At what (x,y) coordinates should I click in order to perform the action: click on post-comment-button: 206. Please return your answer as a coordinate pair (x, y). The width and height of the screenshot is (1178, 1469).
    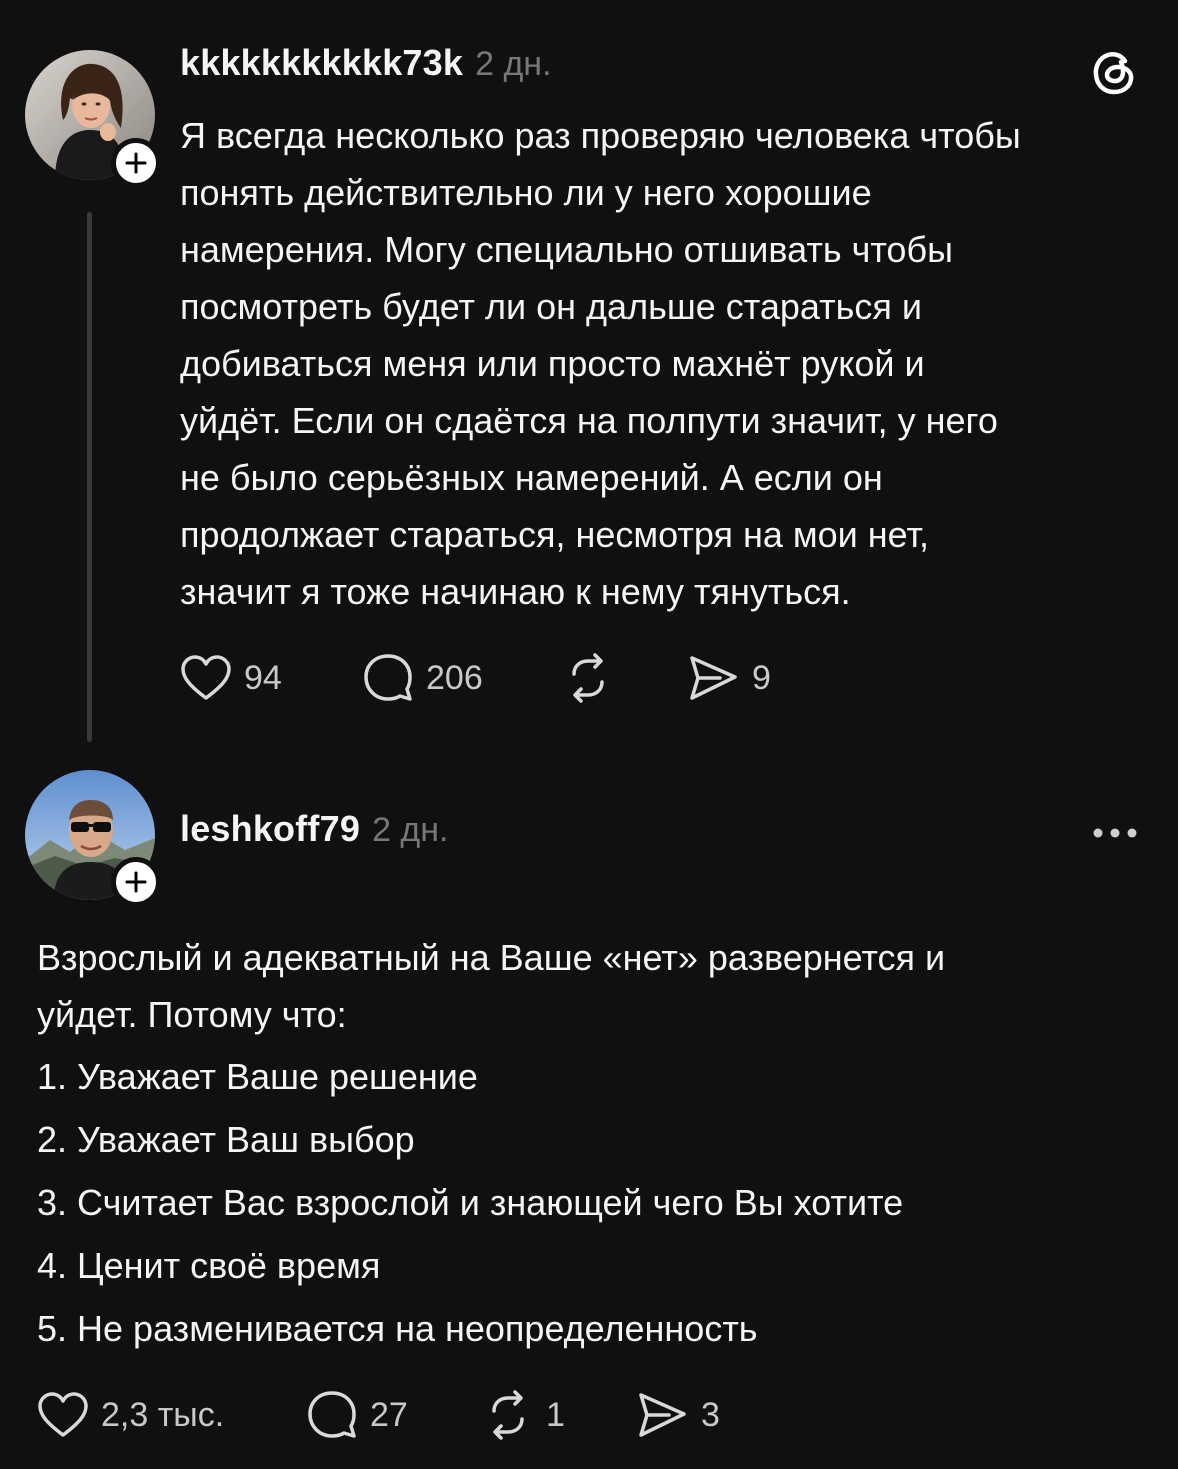
    Looking at the image, I should click on (422, 678).